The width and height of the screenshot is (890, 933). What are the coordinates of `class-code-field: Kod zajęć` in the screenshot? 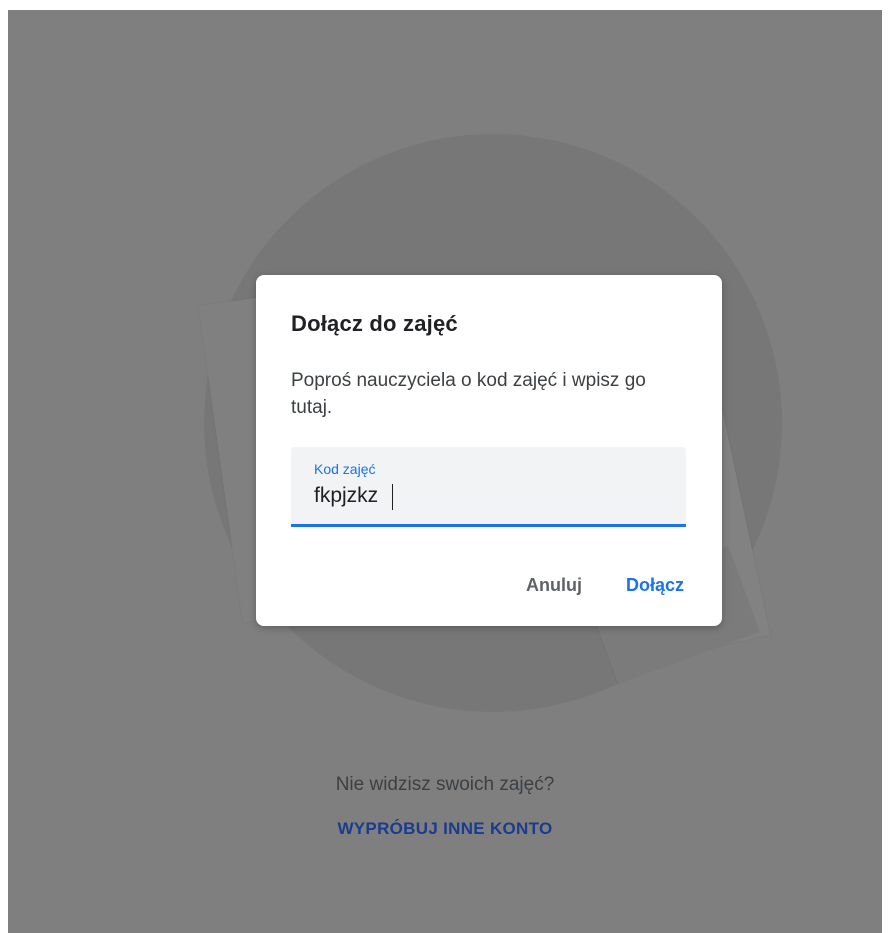 It's located at (488, 487).